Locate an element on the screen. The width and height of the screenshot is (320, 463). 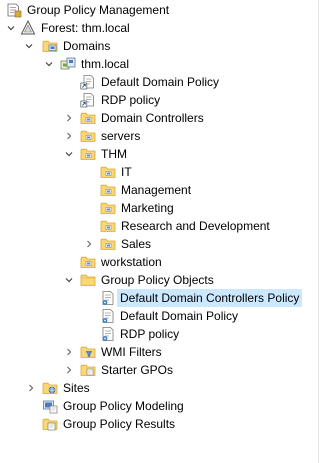
tree-node-rdp-policy-link: RDP policy is located at coordinates (159, 100).